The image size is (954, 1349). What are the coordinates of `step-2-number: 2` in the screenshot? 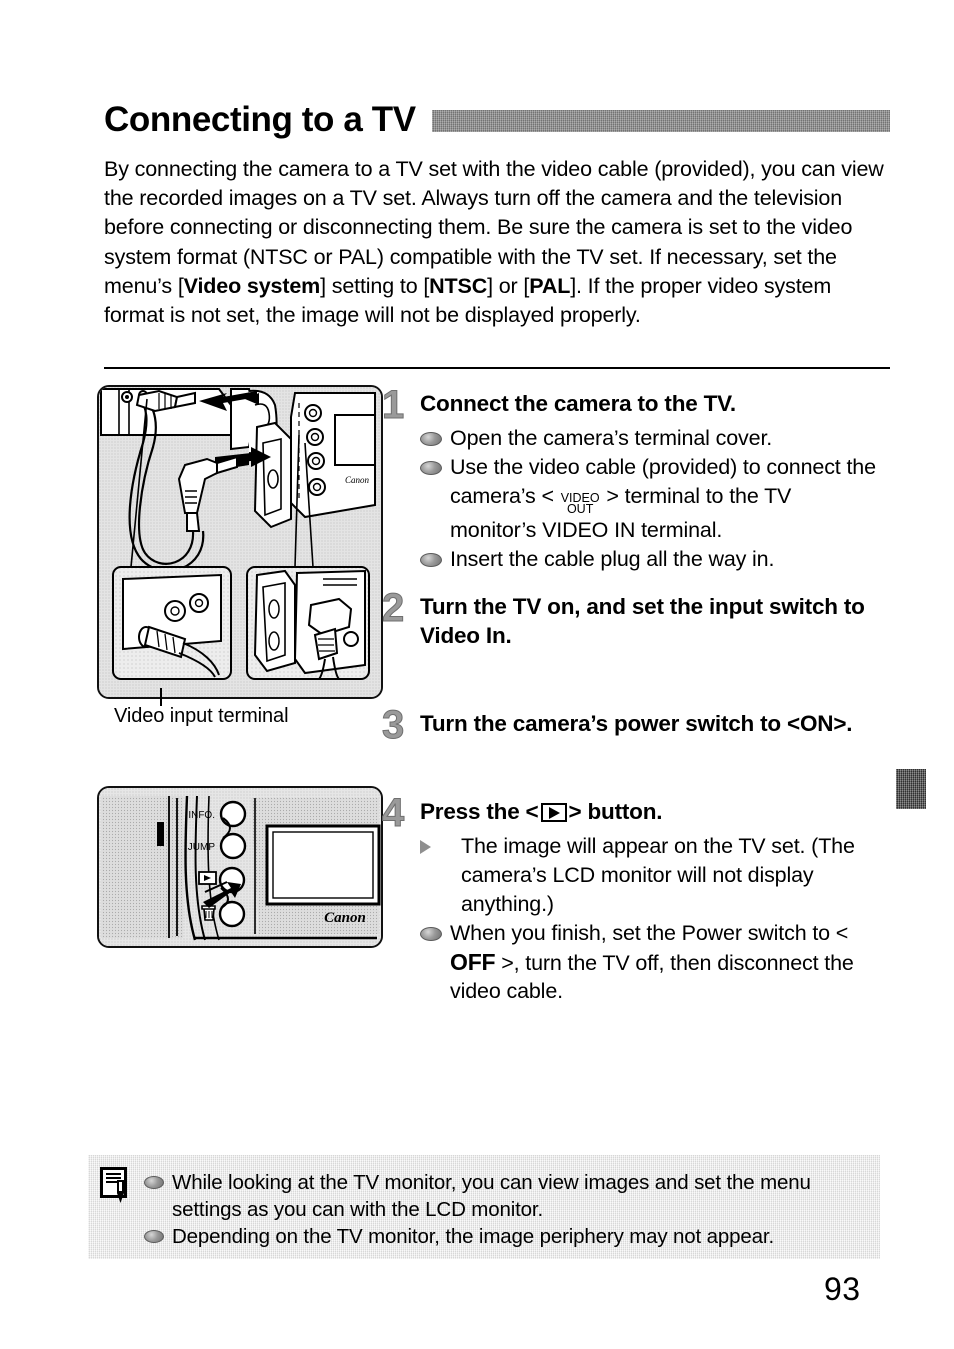 It's located at (393, 608).